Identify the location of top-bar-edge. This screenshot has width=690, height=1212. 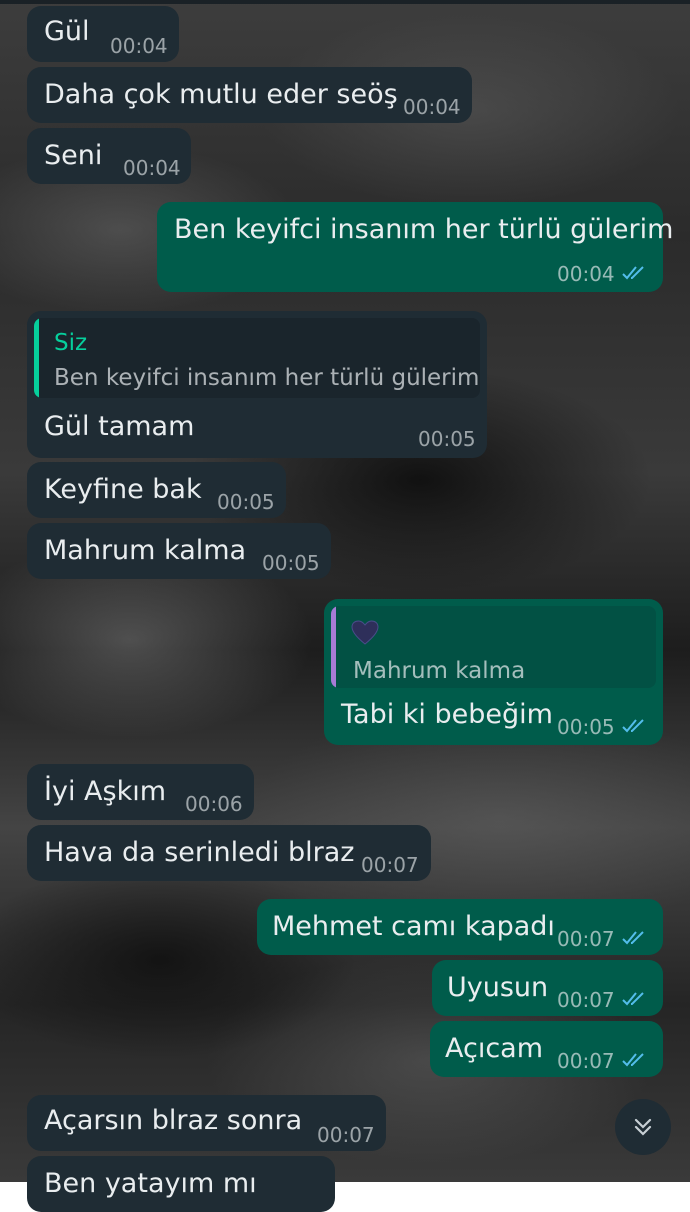
(345, 2).